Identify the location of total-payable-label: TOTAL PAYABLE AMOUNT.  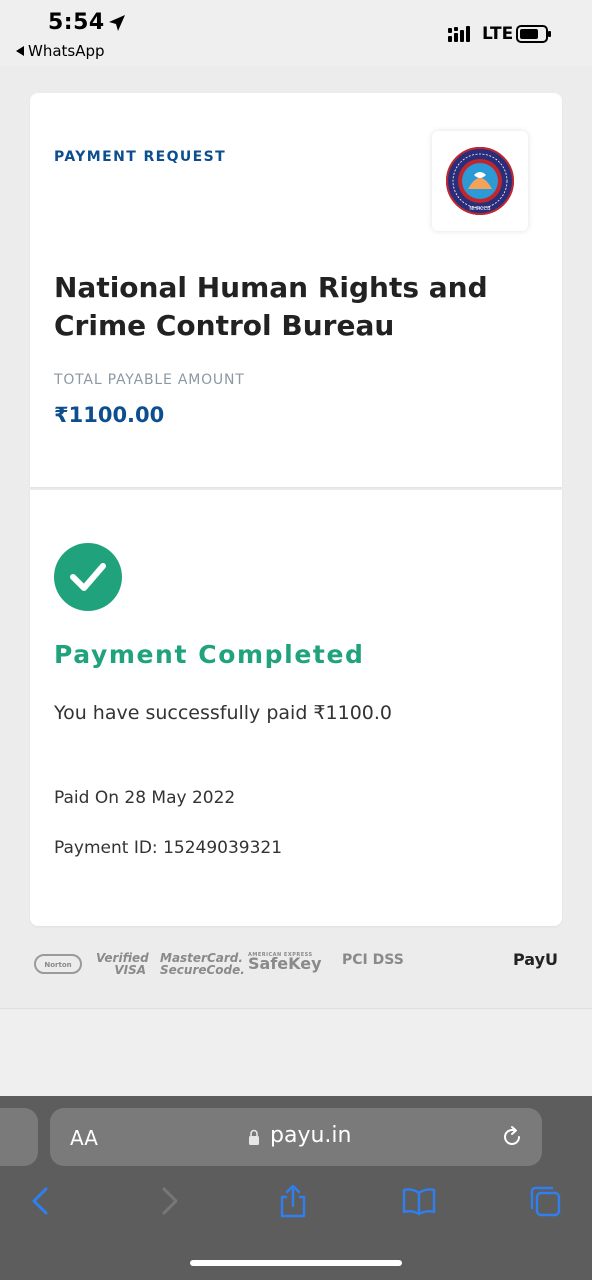
(149, 380).